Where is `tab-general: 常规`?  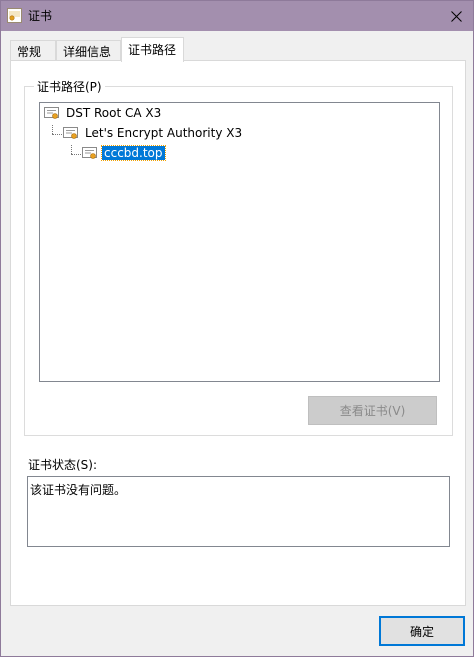 tab-general: 常规 is located at coordinates (33, 50).